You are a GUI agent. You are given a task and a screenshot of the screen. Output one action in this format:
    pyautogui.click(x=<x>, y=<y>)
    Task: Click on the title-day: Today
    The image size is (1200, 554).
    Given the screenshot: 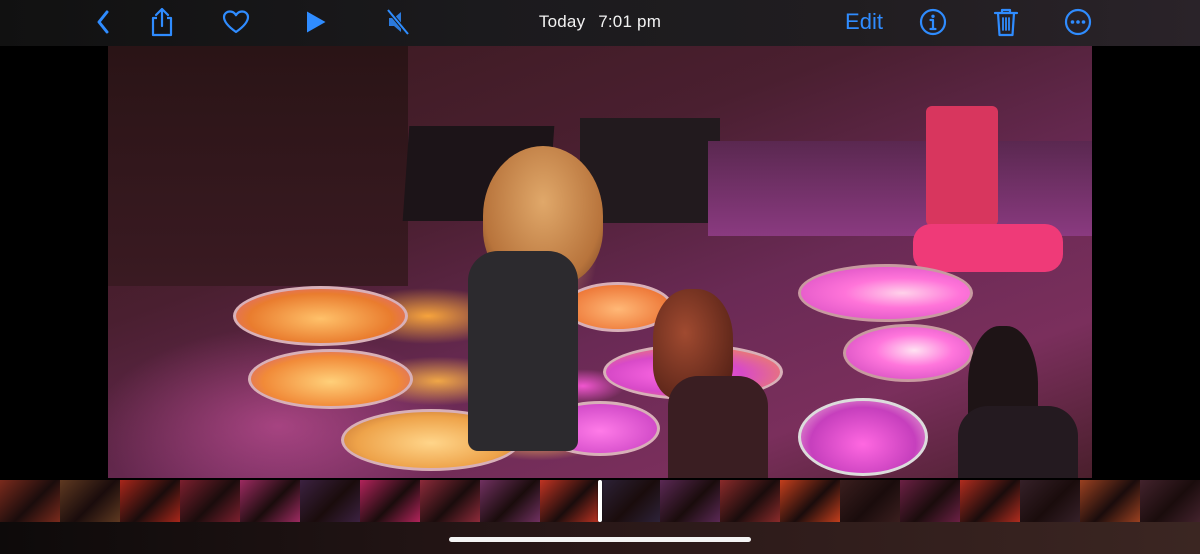 What is the action you would take?
    pyautogui.click(x=562, y=21)
    